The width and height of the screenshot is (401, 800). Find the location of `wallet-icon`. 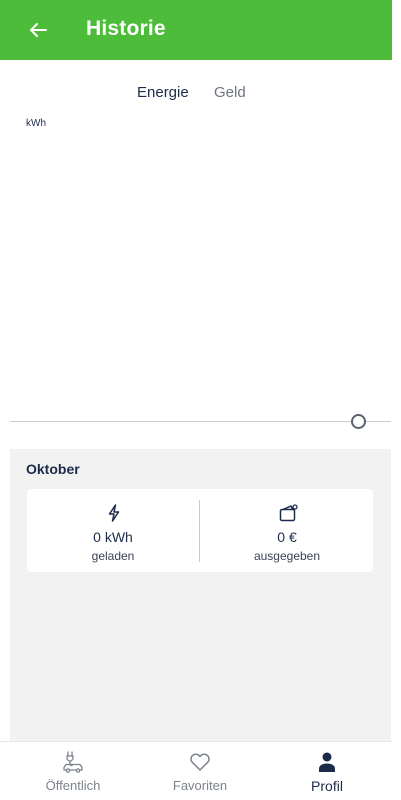

wallet-icon is located at coordinates (288, 513).